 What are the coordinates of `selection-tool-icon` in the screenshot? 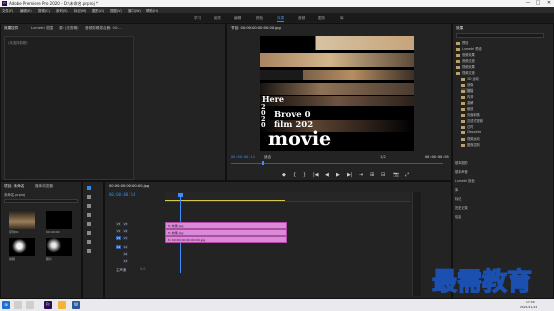 It's located at (89, 188).